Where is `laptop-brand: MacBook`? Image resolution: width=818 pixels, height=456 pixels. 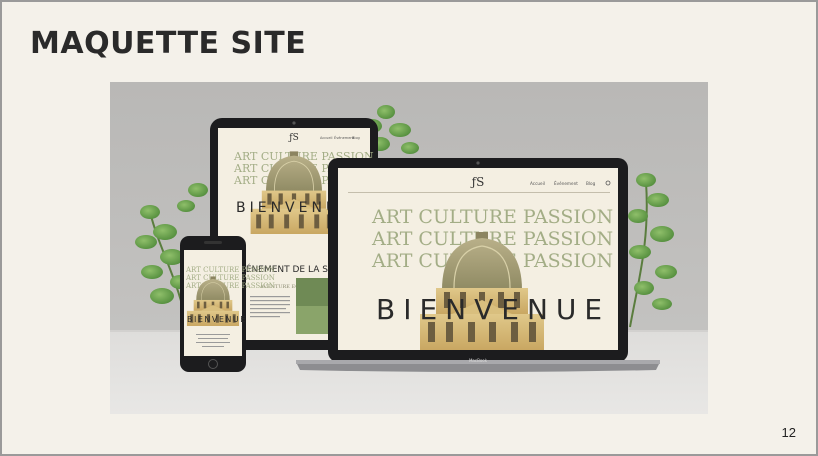
laptop-brand: MacBook is located at coordinates (478, 360).